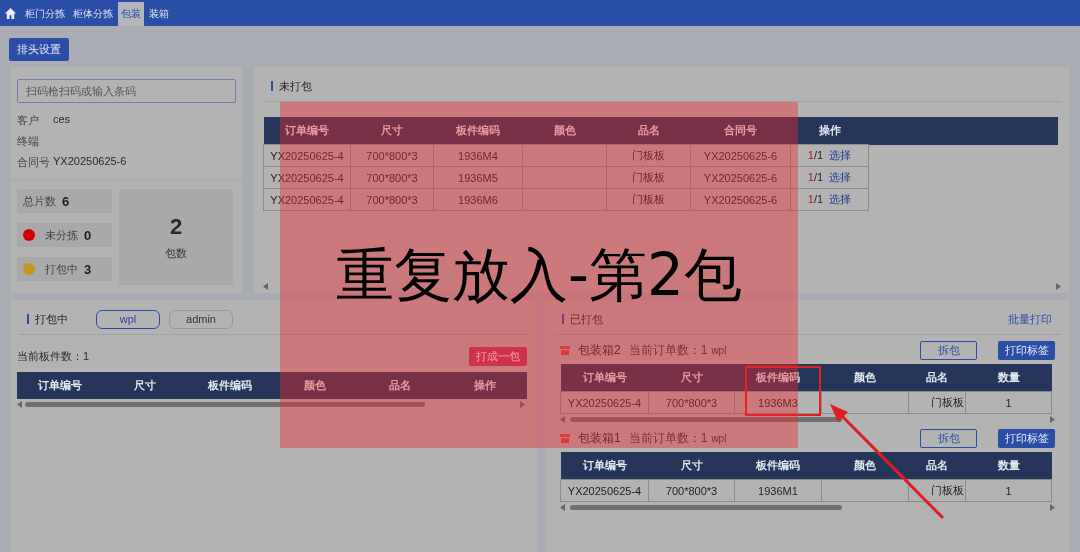 Image resolution: width=1080 pixels, height=552 pixels. What do you see at coordinates (66, 201) in the screenshot?
I see `stat-value: 6` at bounding box center [66, 201].